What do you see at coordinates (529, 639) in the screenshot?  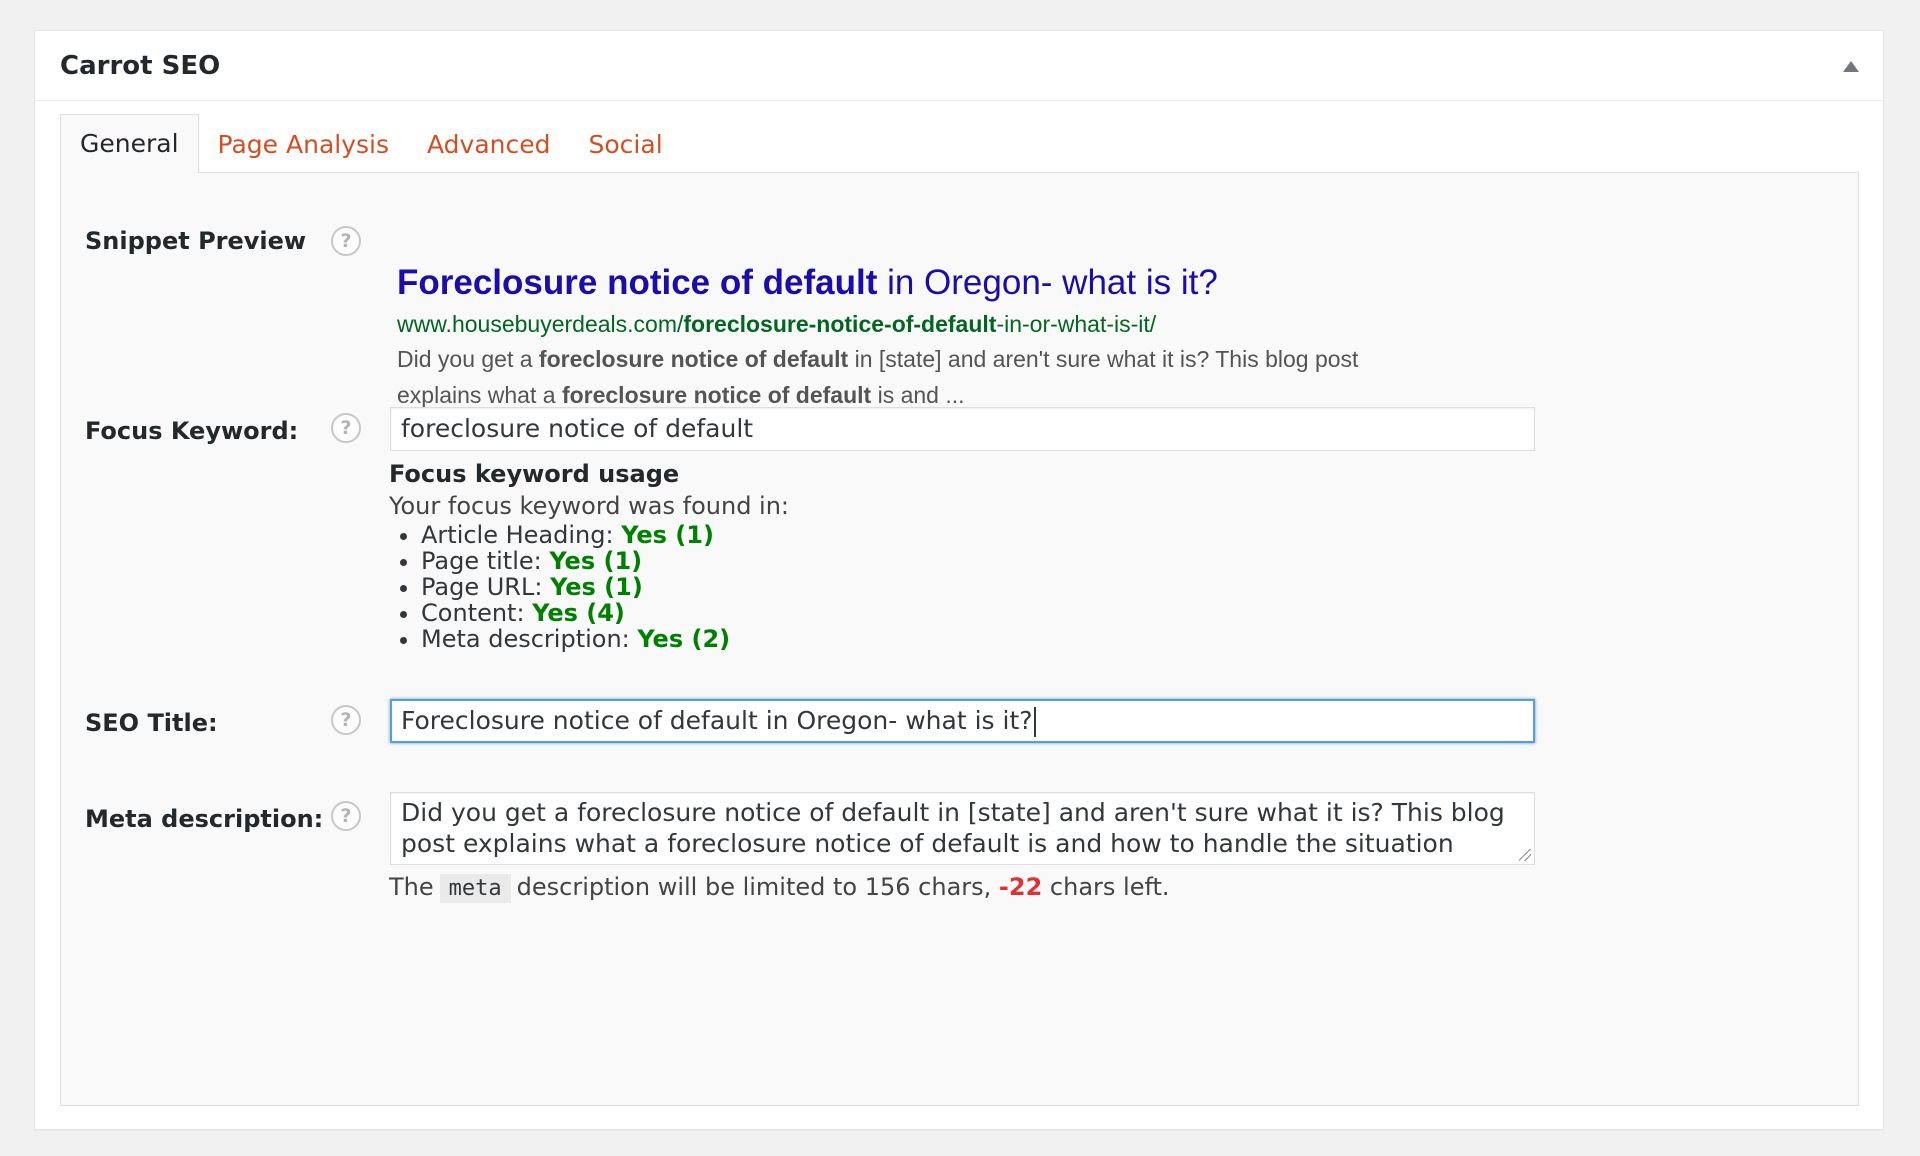 I see `usage-item-label: Meta description:` at bounding box center [529, 639].